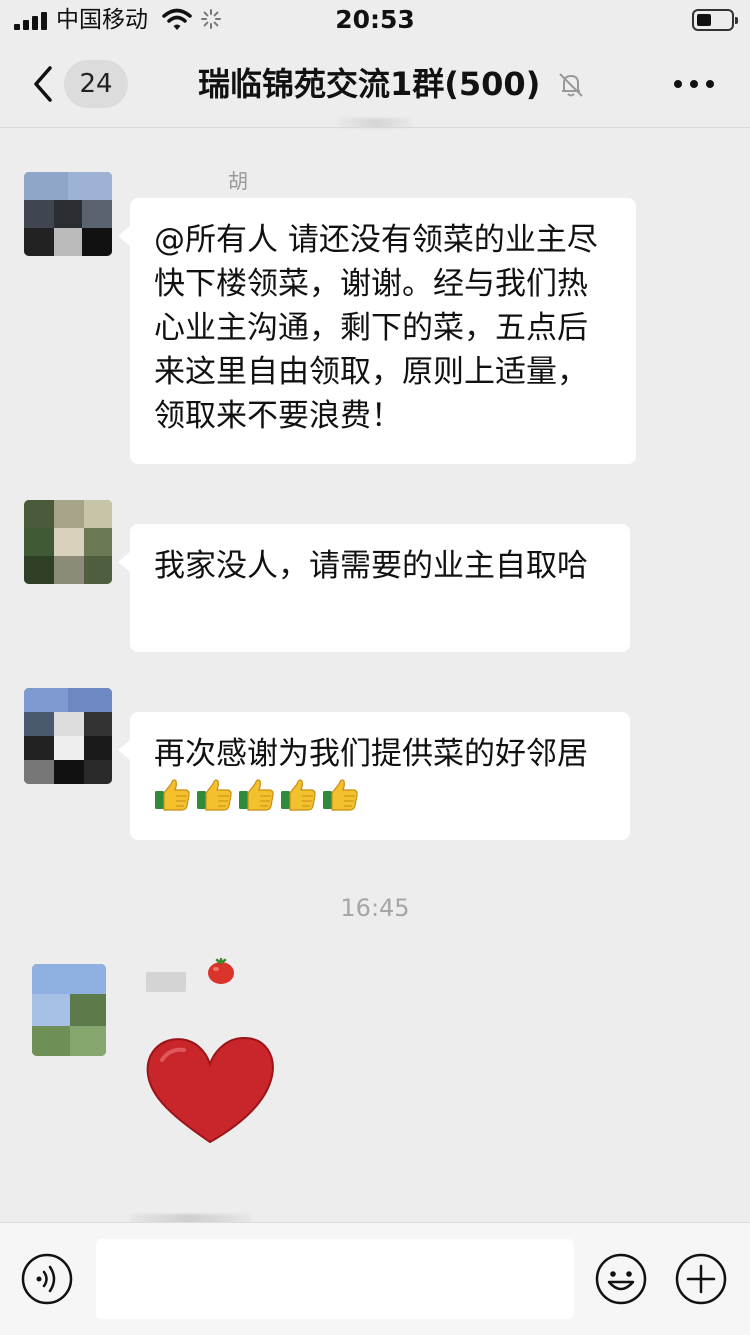 The height and width of the screenshot is (1335, 750). Describe the element at coordinates (369, 84) in the screenshot. I see `chat-title: 瑞临锦苑交流1群(500)` at that location.